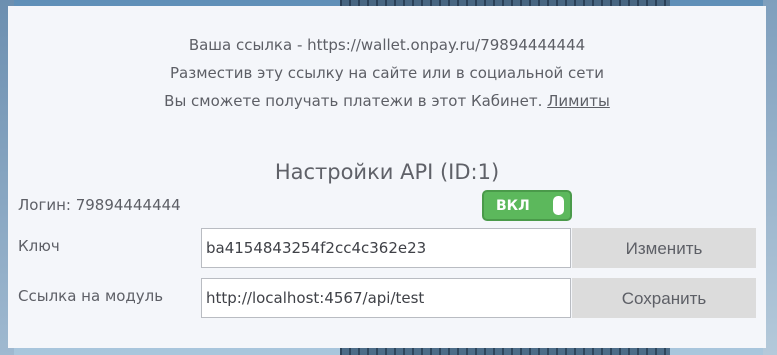  What do you see at coordinates (578, 101) in the screenshot?
I see `limits-link: Лимиты` at bounding box center [578, 101].